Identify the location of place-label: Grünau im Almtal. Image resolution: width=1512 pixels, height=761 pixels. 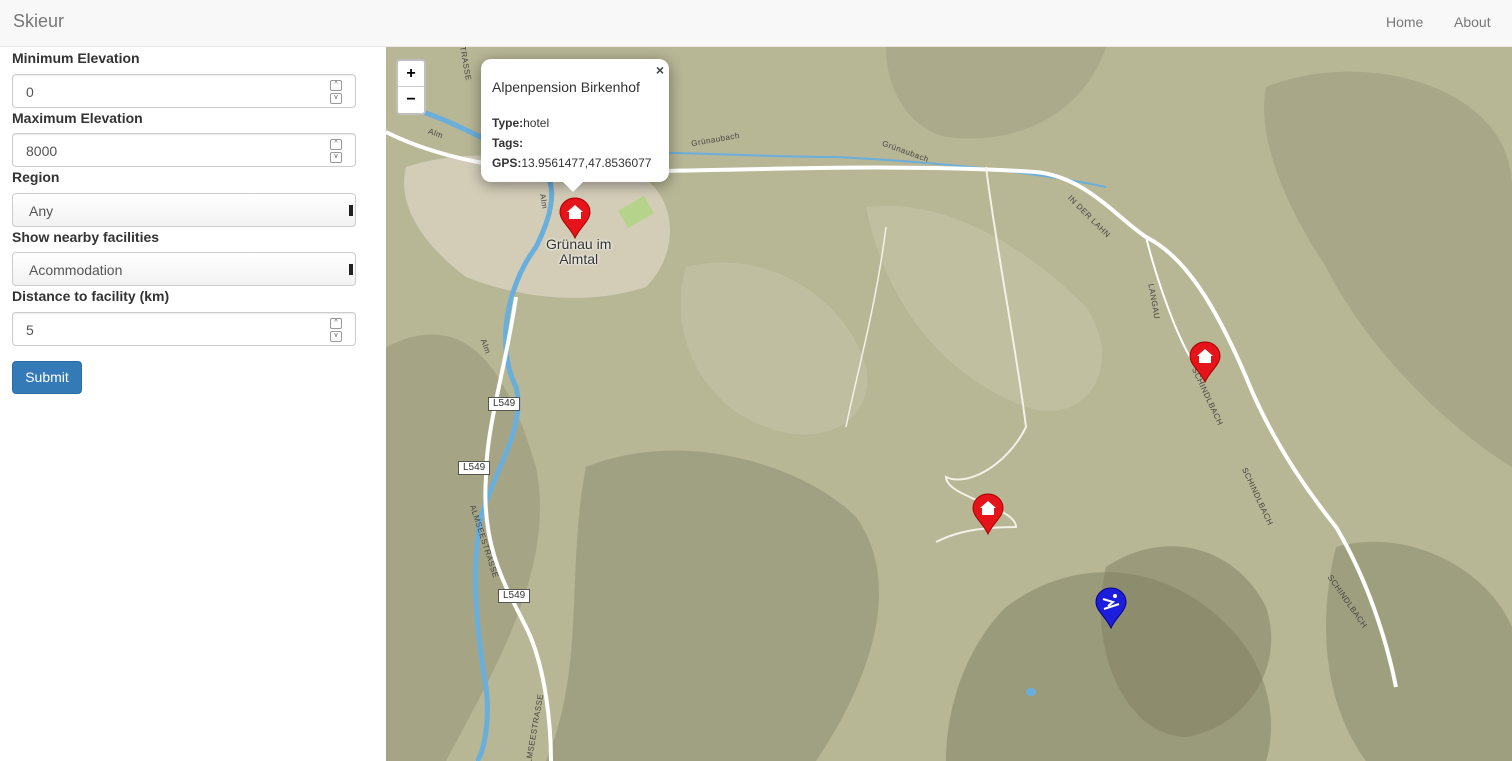
(579, 251).